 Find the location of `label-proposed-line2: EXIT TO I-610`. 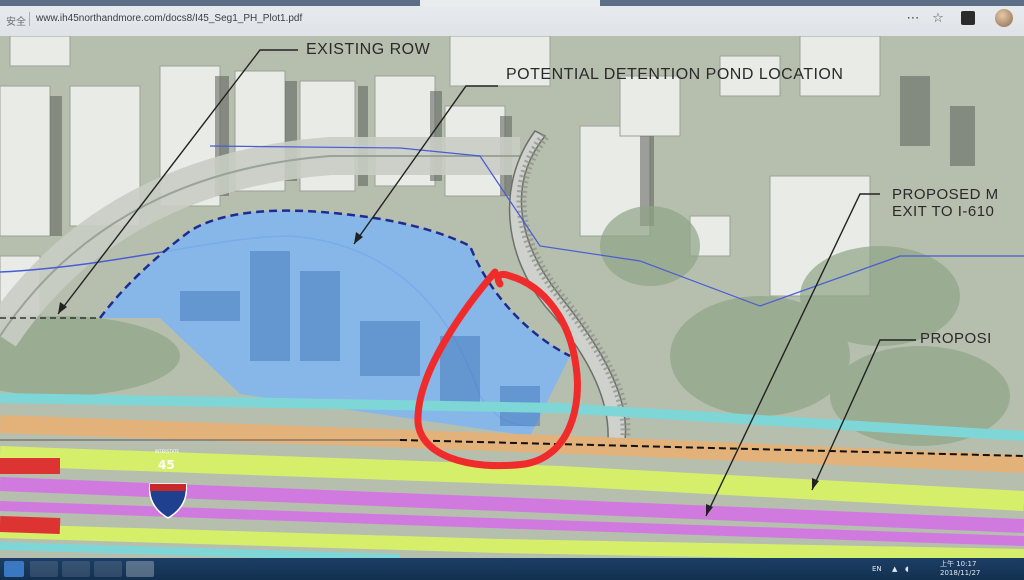

label-proposed-line2: EXIT TO I-610 is located at coordinates (943, 211).